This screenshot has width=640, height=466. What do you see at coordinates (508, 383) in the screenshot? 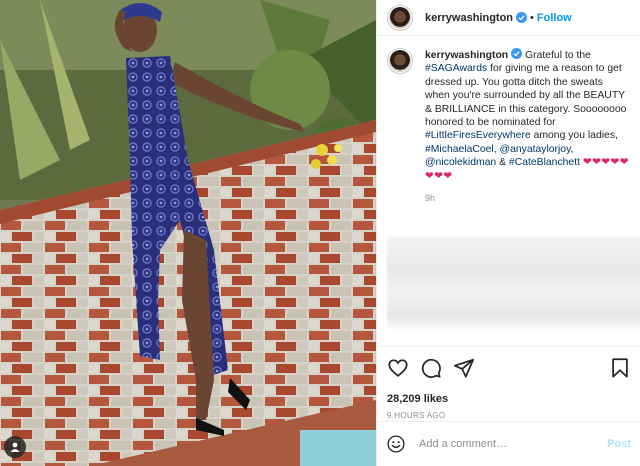
I see `action-bar: 28,209 likes 9 HOURS AGO` at bounding box center [508, 383].